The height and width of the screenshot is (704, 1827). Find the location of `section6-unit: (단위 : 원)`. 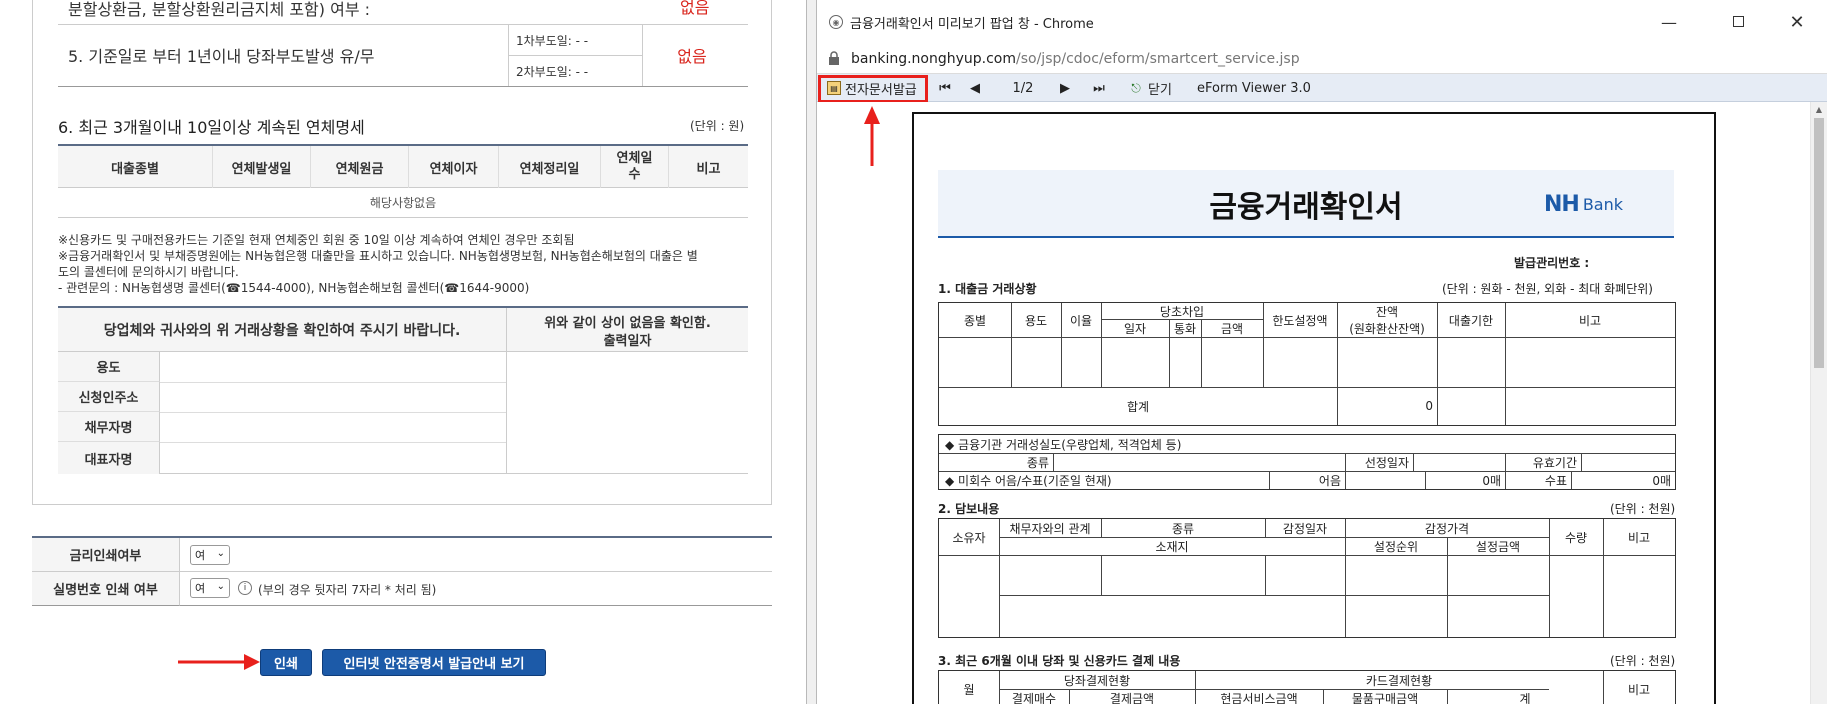

section6-unit: (단위 : 원) is located at coordinates (717, 126).